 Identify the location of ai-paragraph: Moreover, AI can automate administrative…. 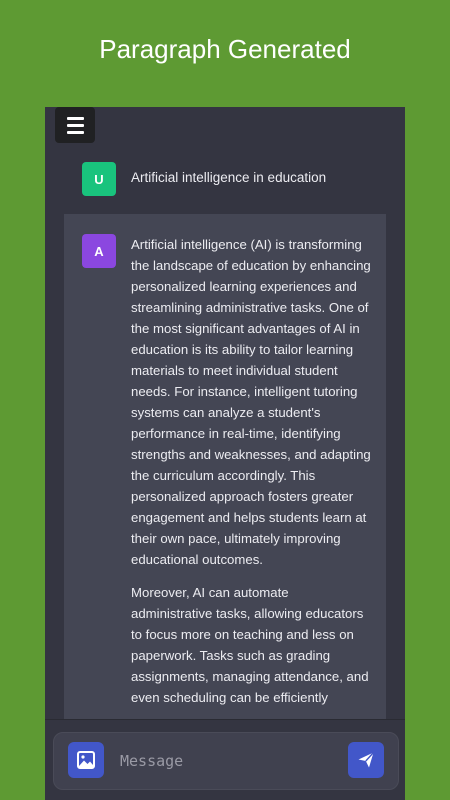
(250, 645).